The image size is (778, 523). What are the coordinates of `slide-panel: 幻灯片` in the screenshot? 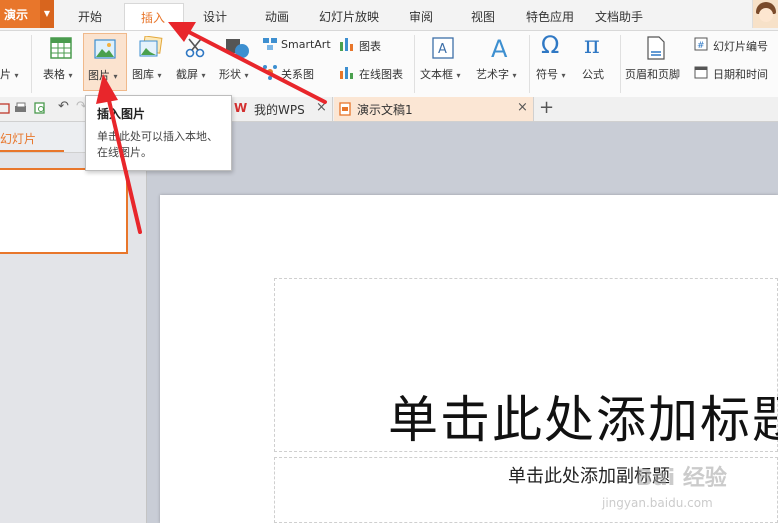 It's located at (73, 322).